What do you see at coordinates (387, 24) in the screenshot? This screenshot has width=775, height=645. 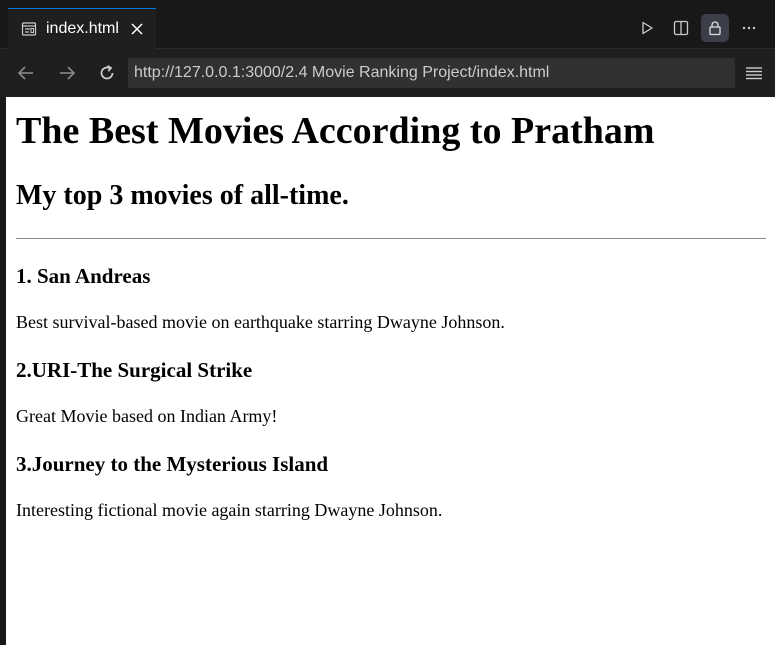 I see `tab-bar: index.html` at bounding box center [387, 24].